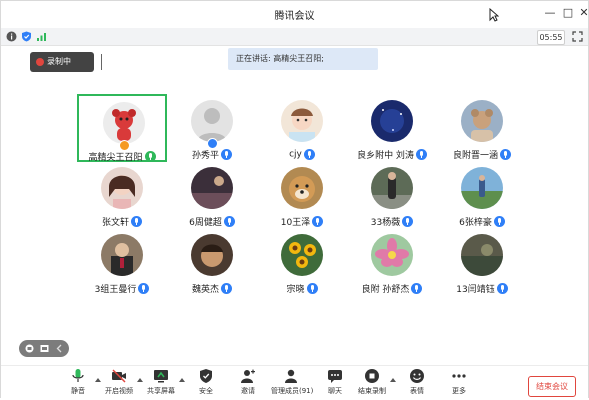 This screenshot has height=400, width=589. Describe the element at coordinates (459, 383) in the screenshot. I see `more-button: 更多` at that location.